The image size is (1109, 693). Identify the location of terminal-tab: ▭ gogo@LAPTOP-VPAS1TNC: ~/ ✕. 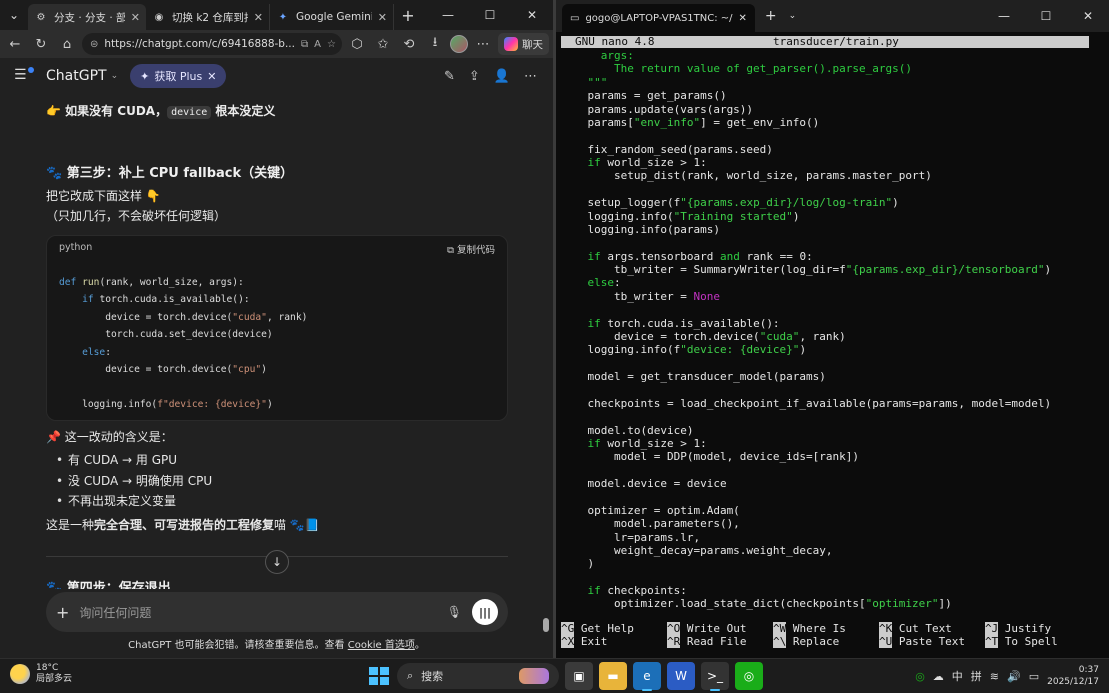
(658, 18).